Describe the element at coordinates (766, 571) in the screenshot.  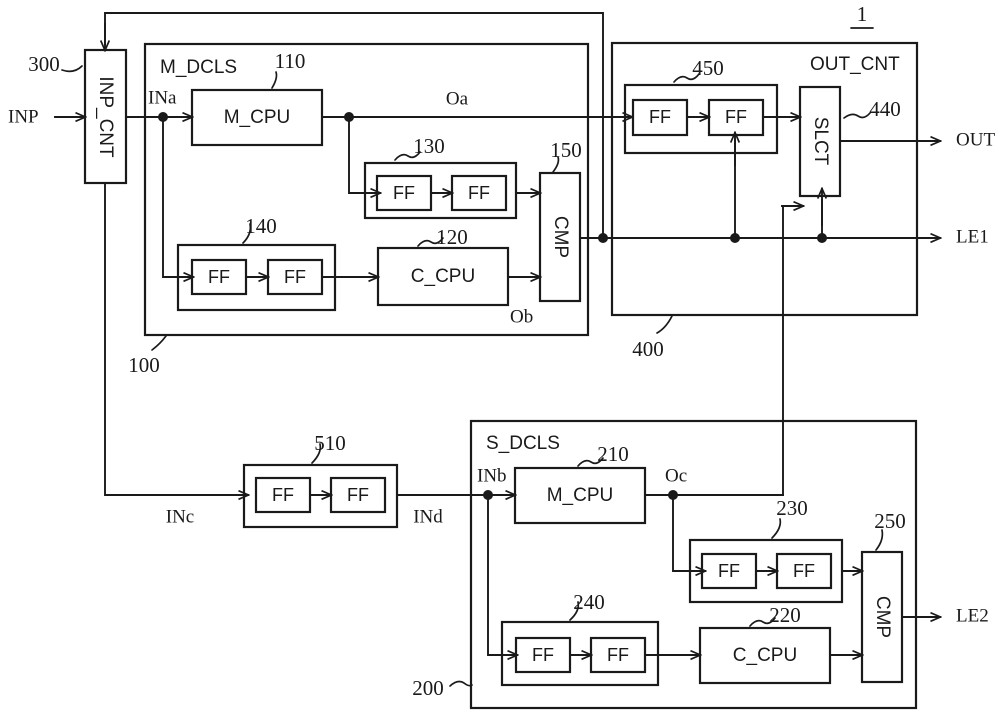
I see `ff-group-230: FF FF` at that location.